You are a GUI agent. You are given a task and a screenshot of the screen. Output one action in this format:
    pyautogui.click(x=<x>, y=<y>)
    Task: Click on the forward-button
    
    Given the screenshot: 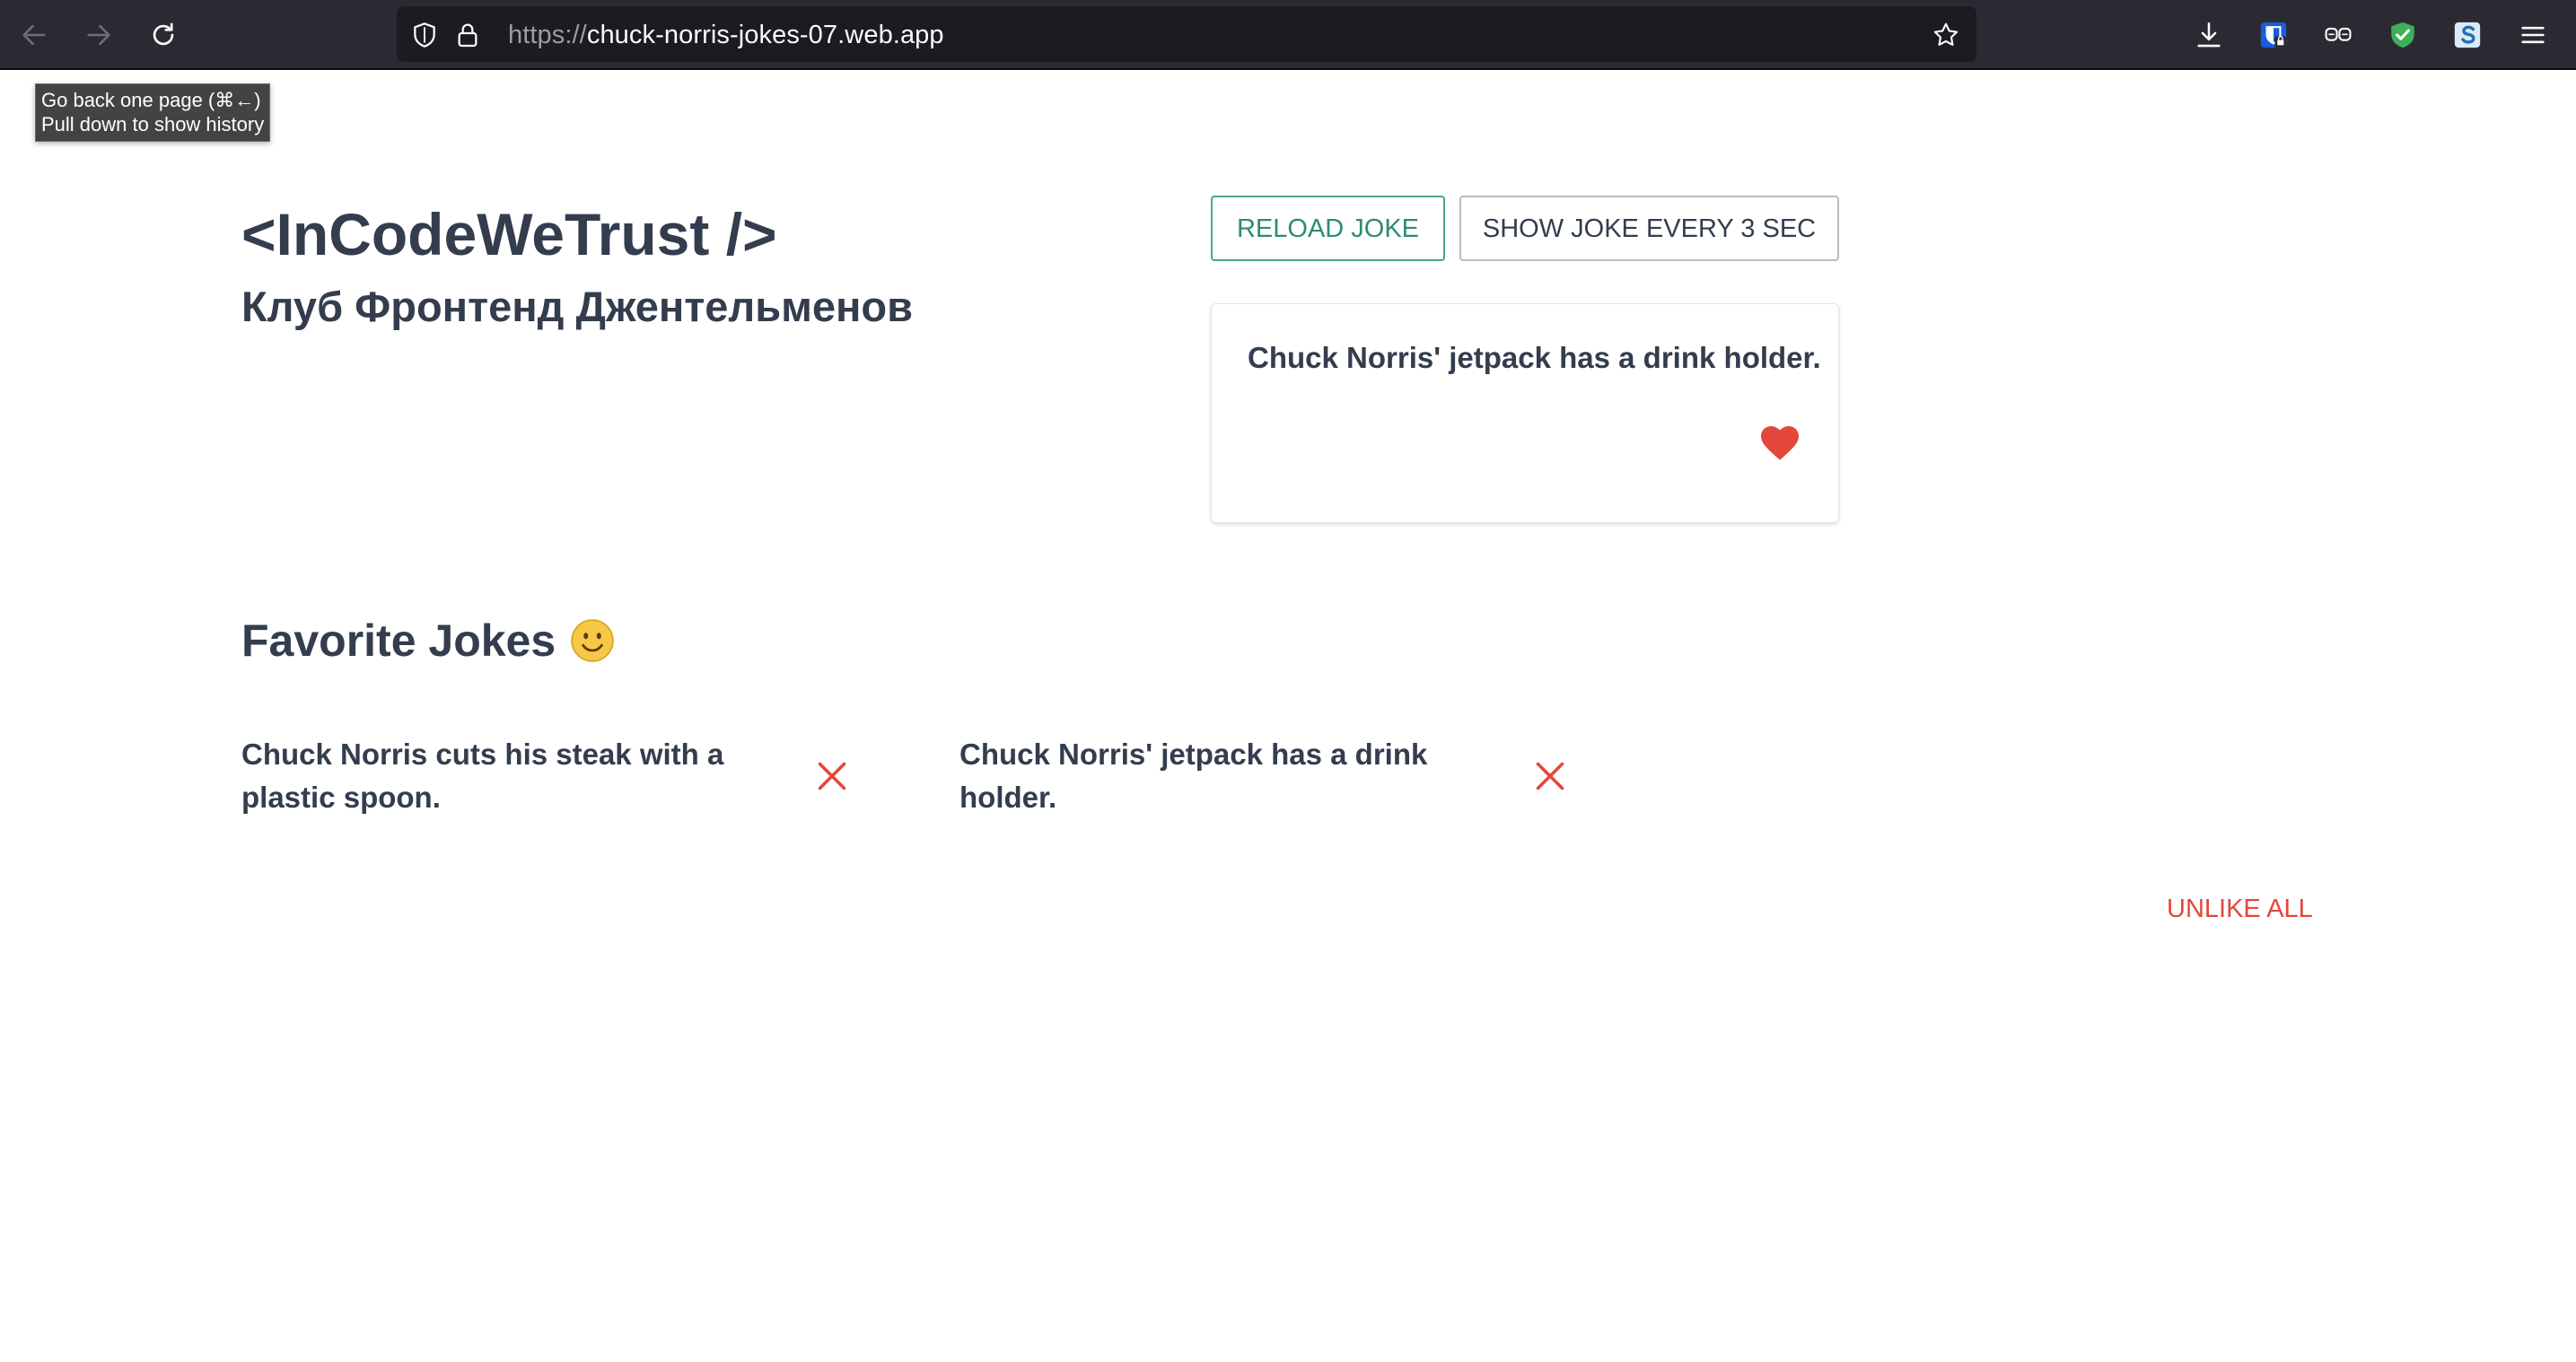 What is the action you would take?
    pyautogui.click(x=99, y=35)
    